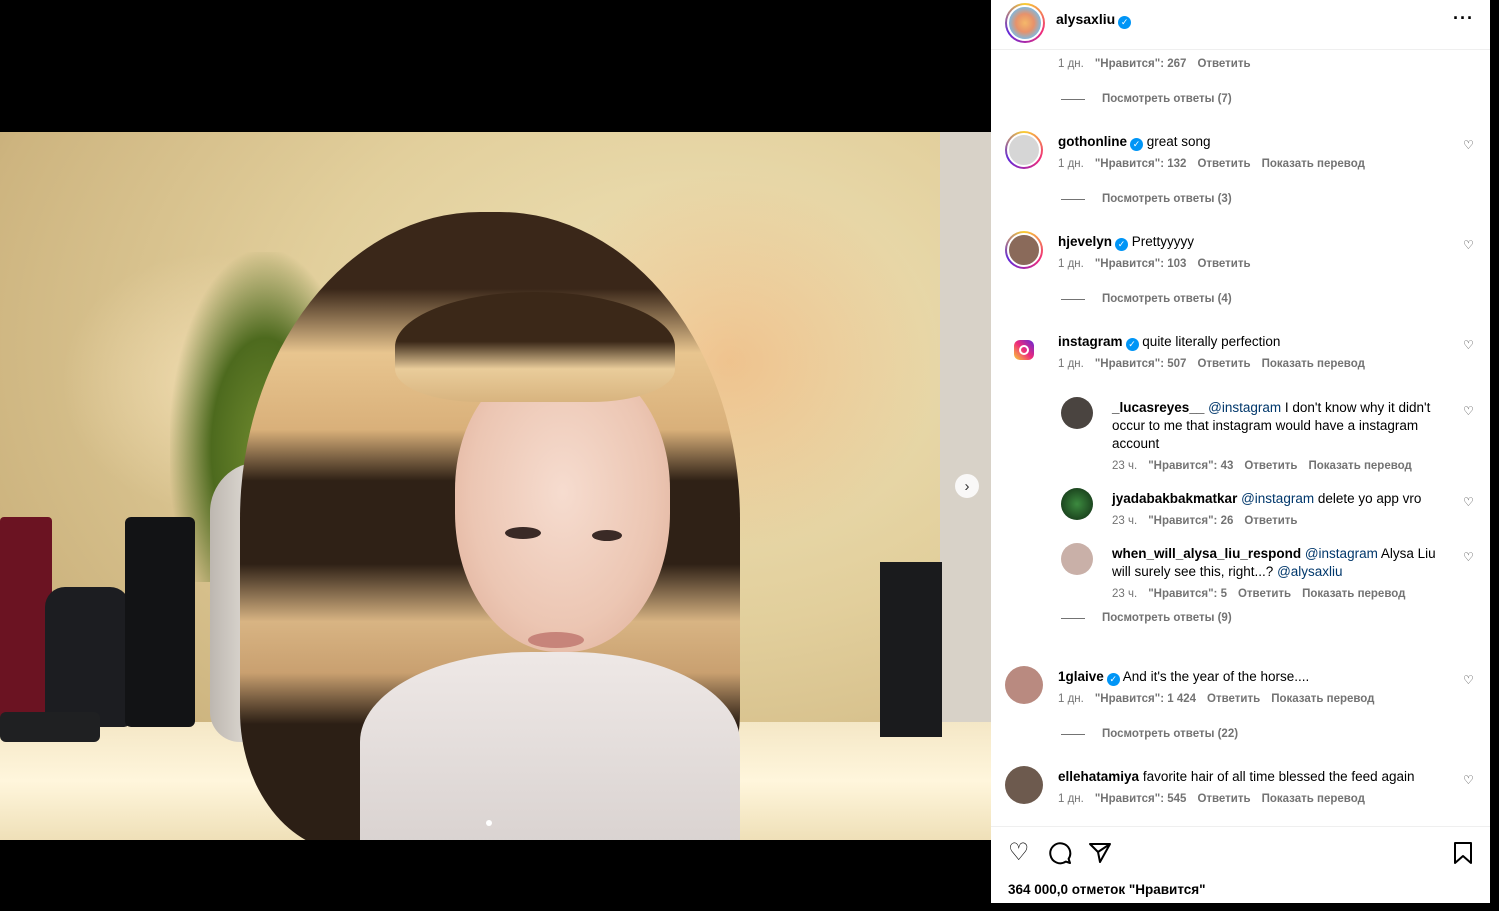  I want to click on comment-likes: "Нравится": 103, so click(1141, 264).